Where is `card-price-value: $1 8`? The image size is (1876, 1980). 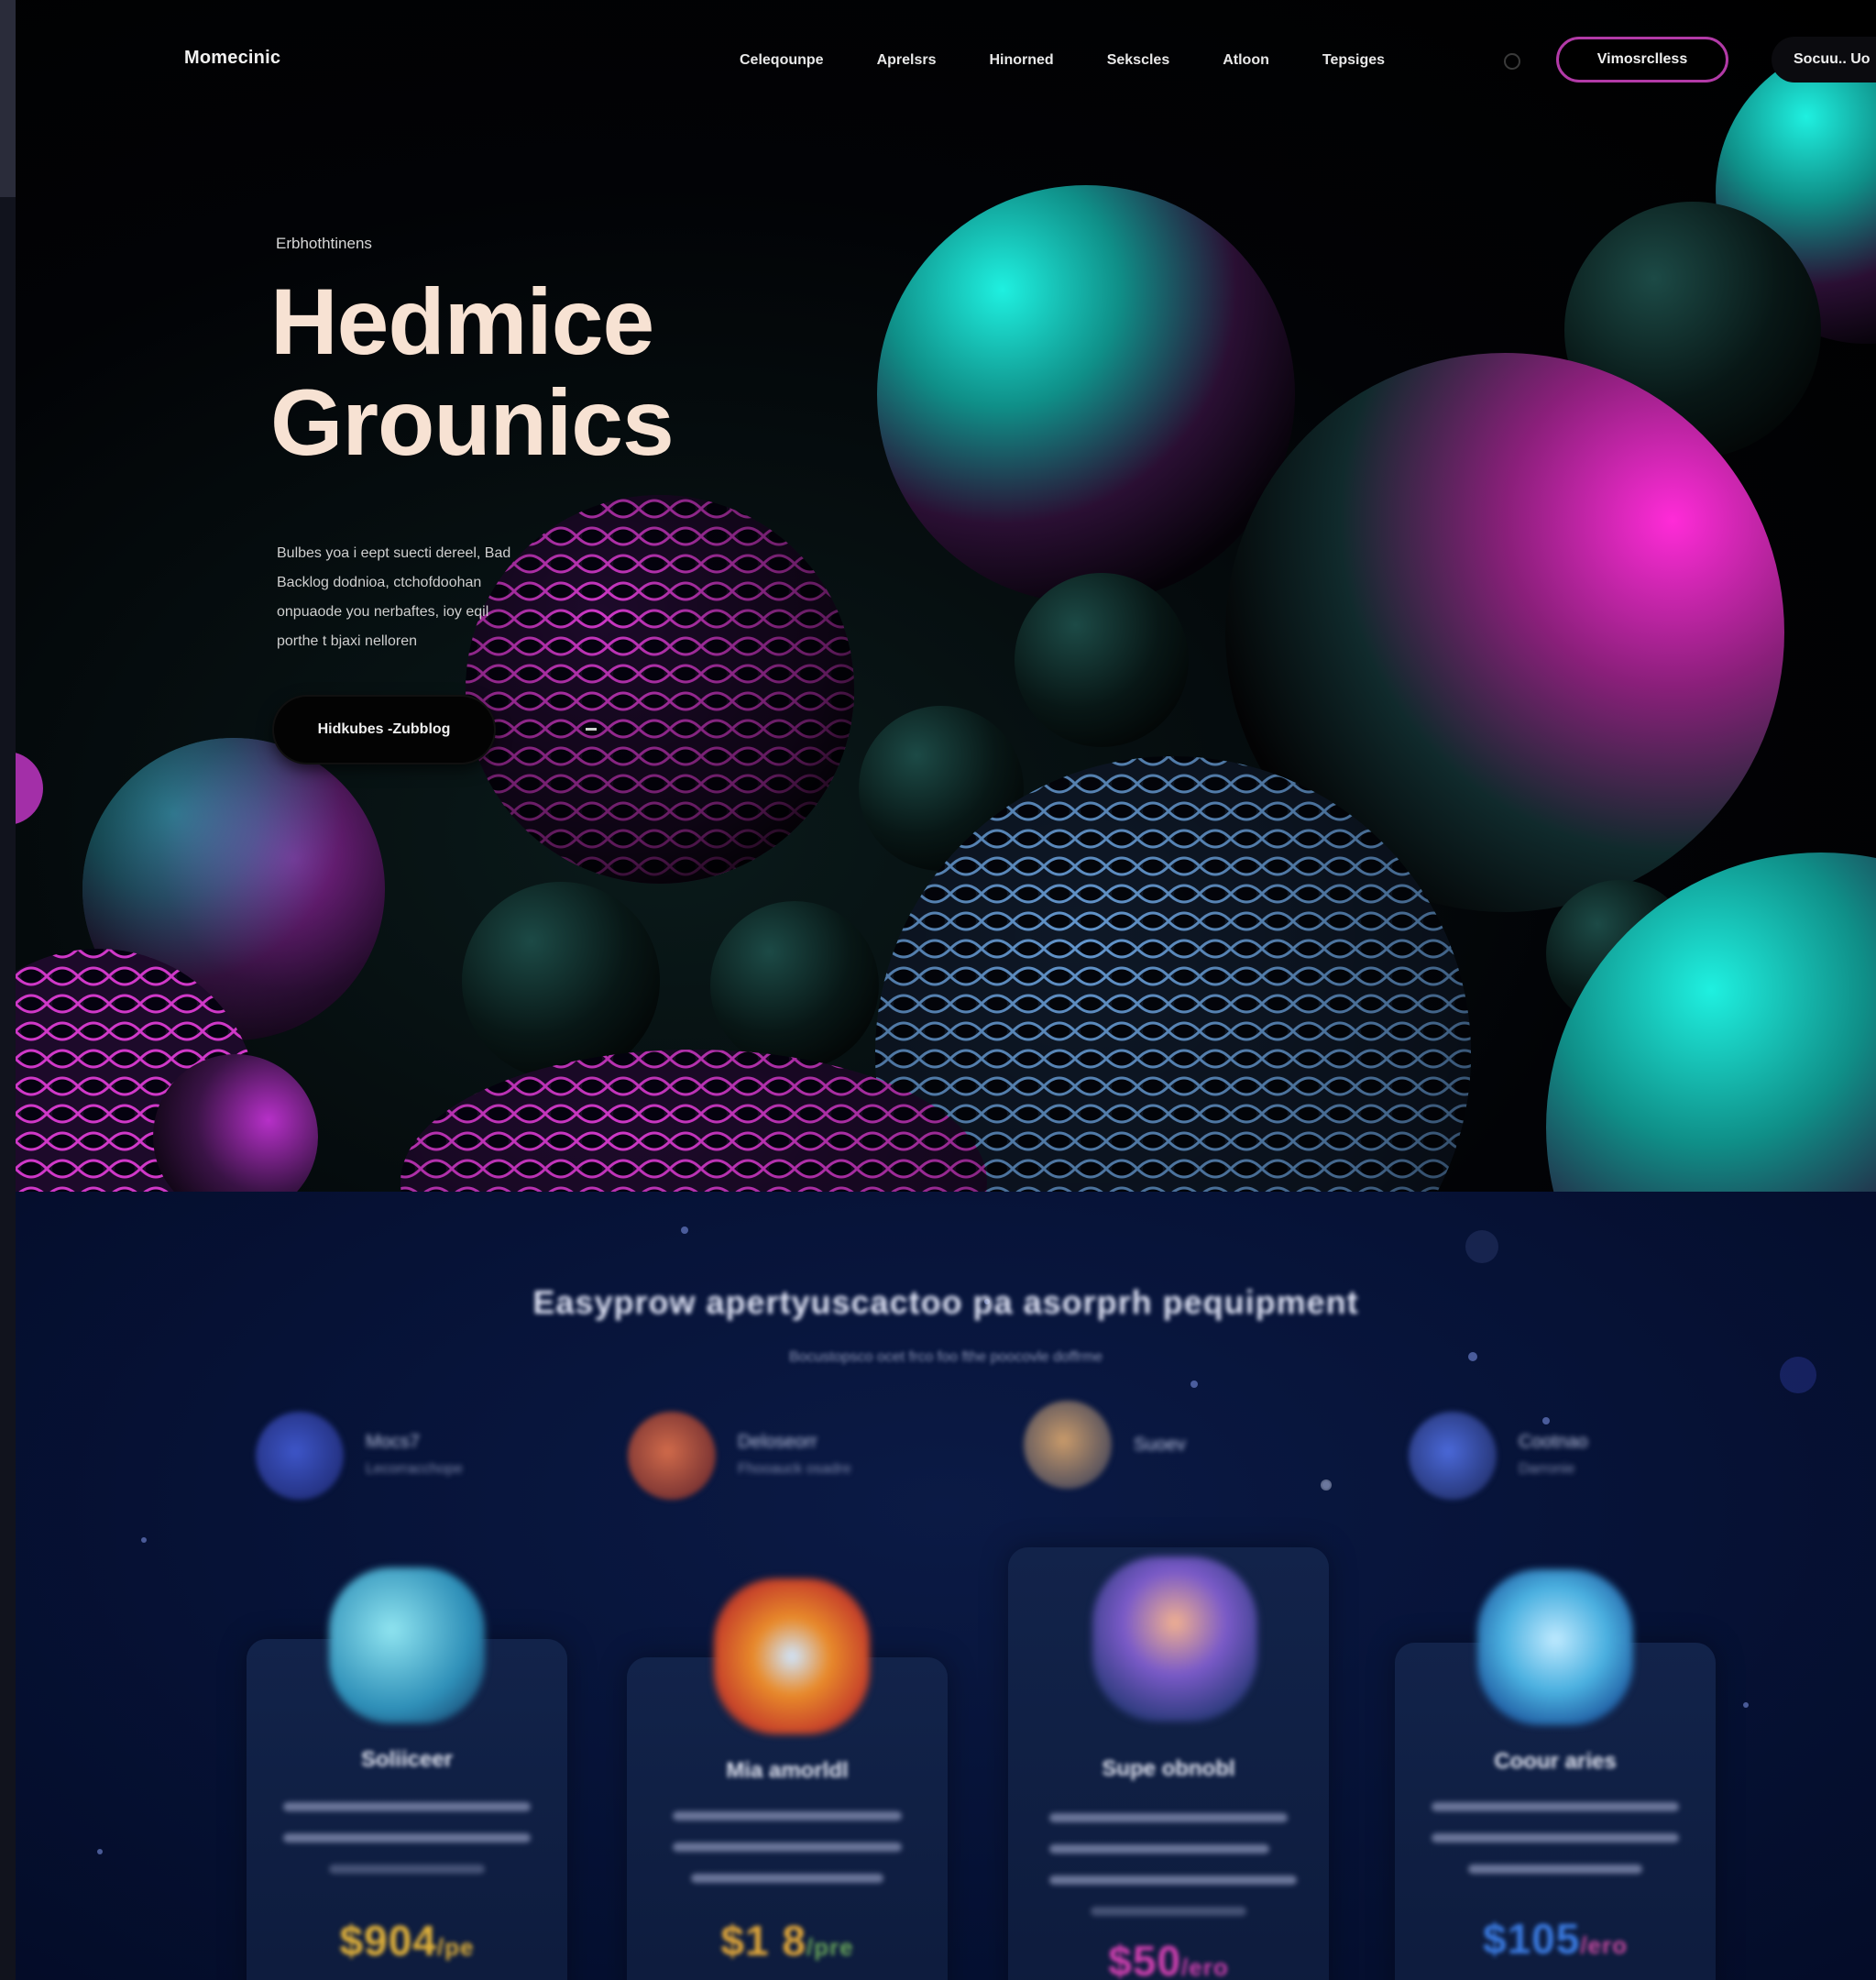 card-price-value: $1 8 is located at coordinates (763, 1940).